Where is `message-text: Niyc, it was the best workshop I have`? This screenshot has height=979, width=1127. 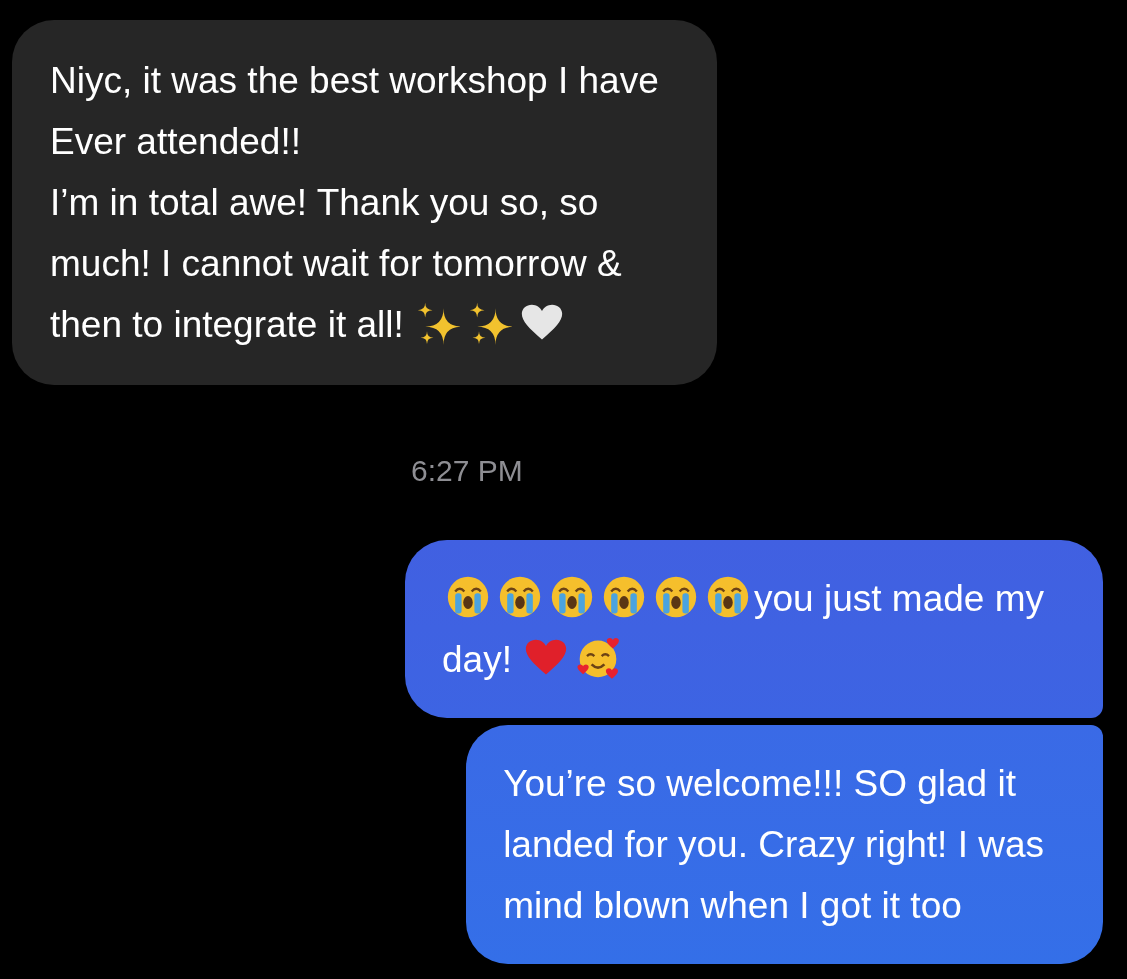
message-text: Niyc, it was the best workshop I have is located at coordinates (354, 80).